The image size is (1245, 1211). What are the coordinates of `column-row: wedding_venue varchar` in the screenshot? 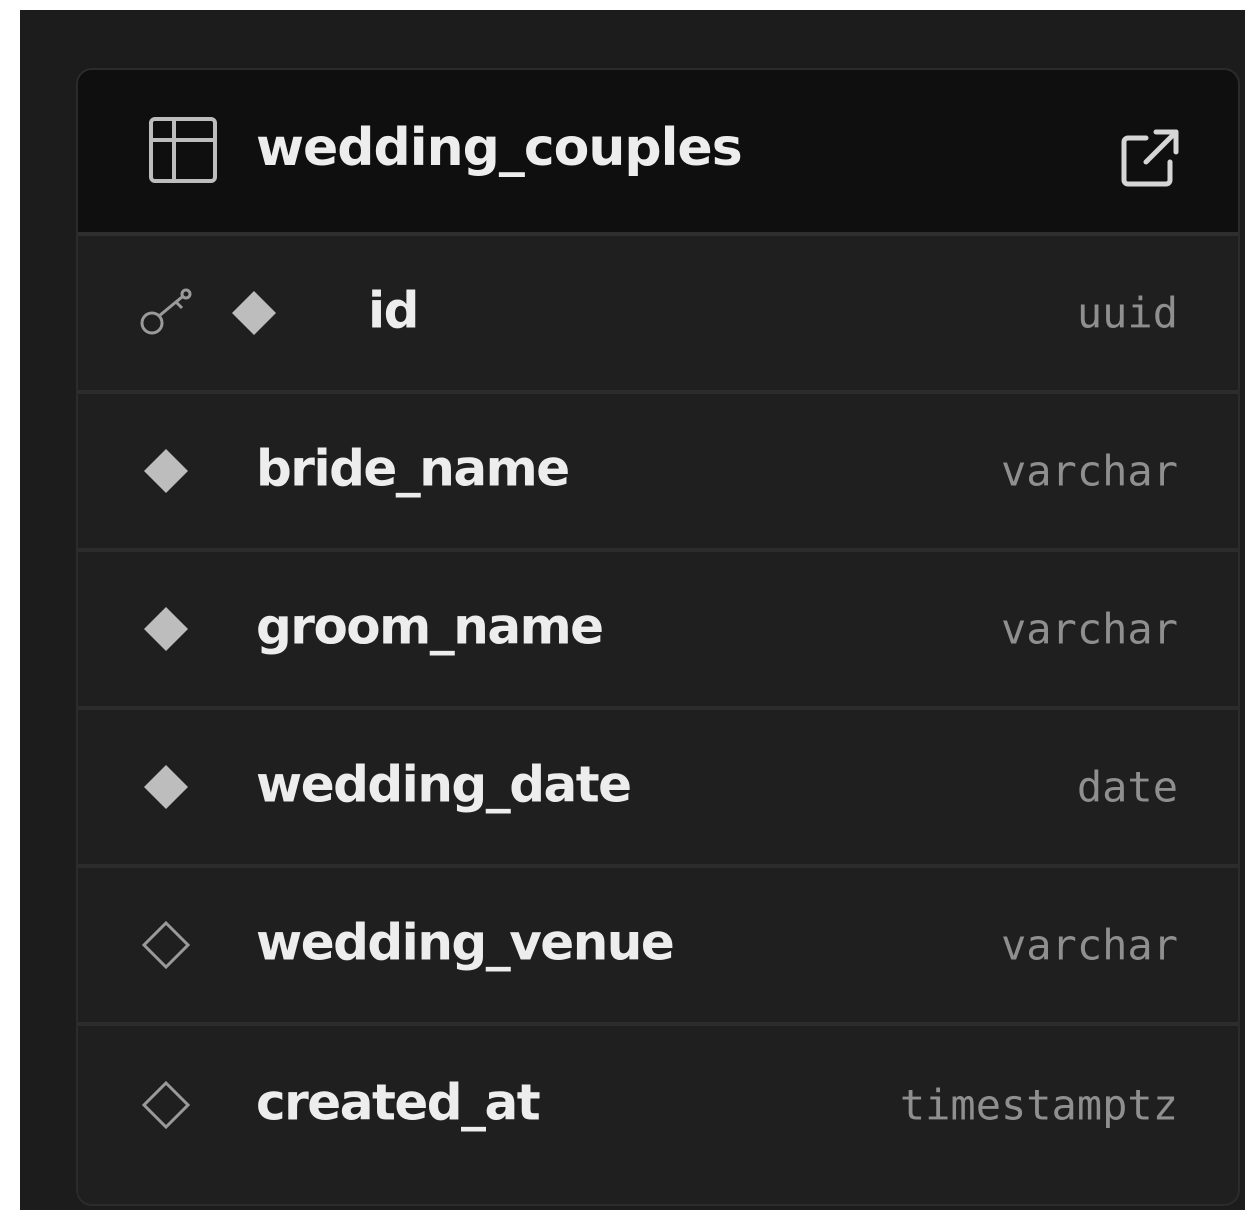 It's located at (658, 947).